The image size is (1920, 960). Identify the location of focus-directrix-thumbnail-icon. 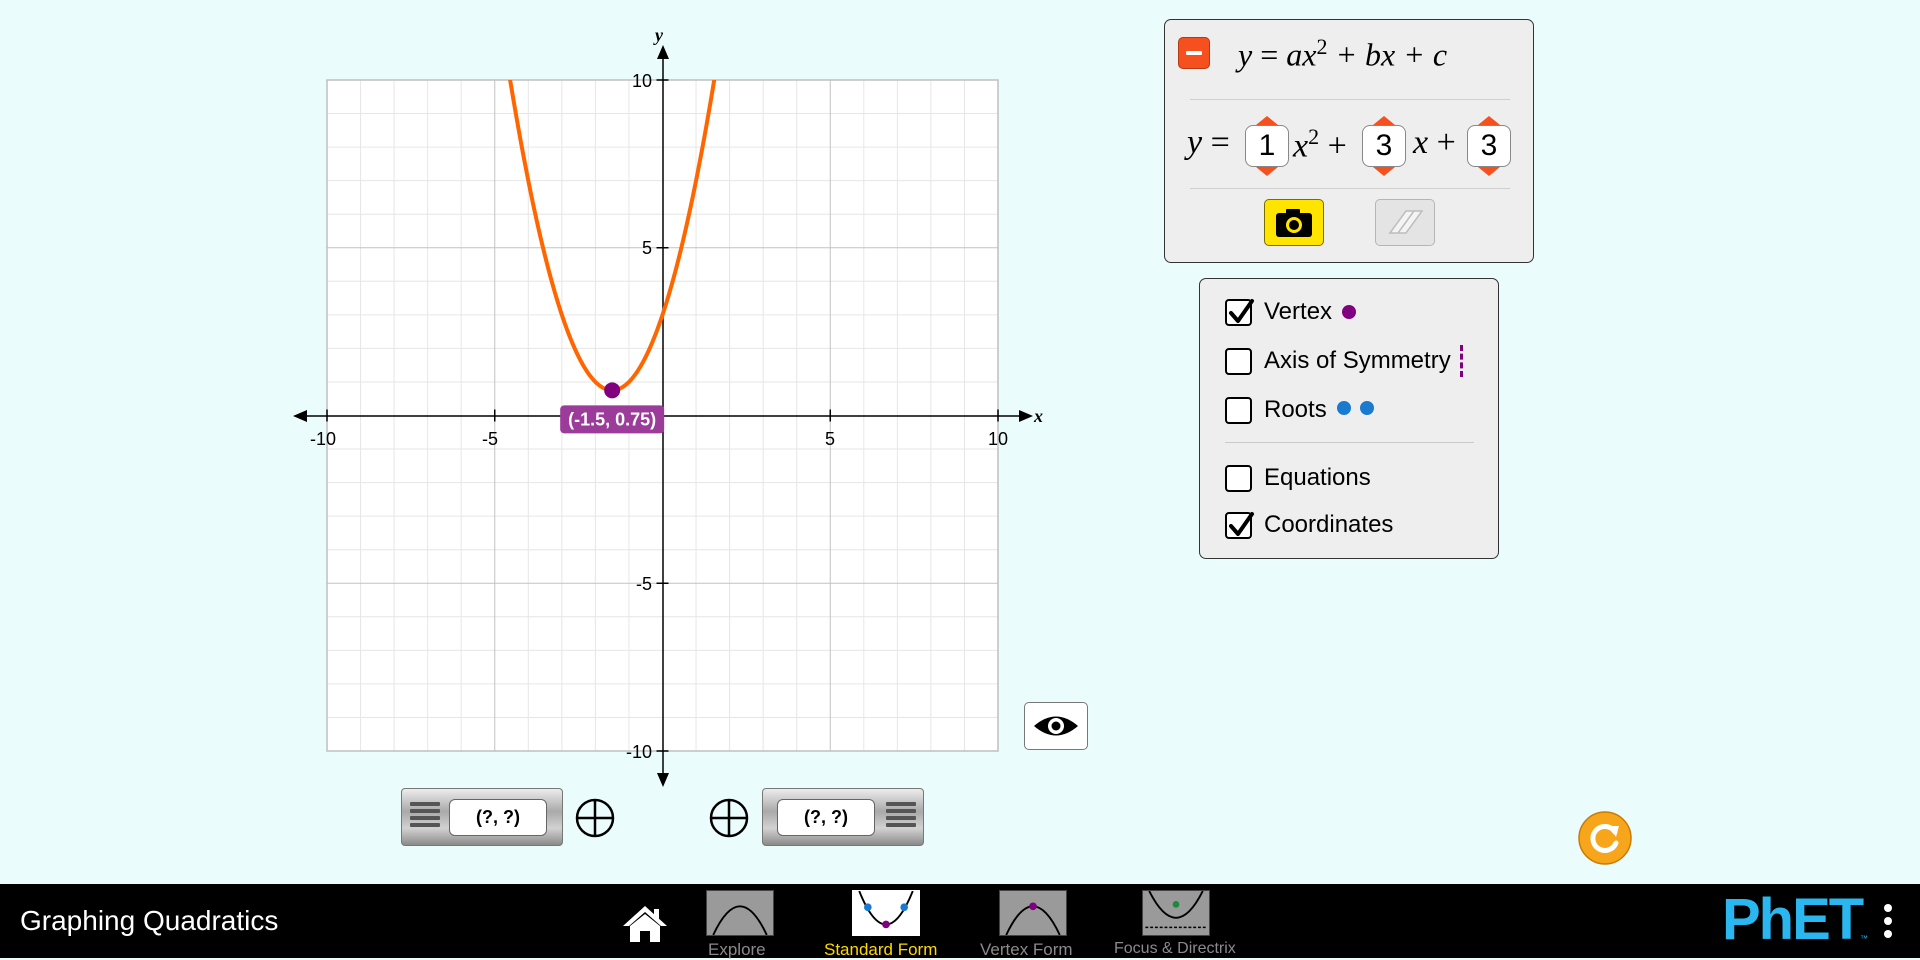
(1176, 913).